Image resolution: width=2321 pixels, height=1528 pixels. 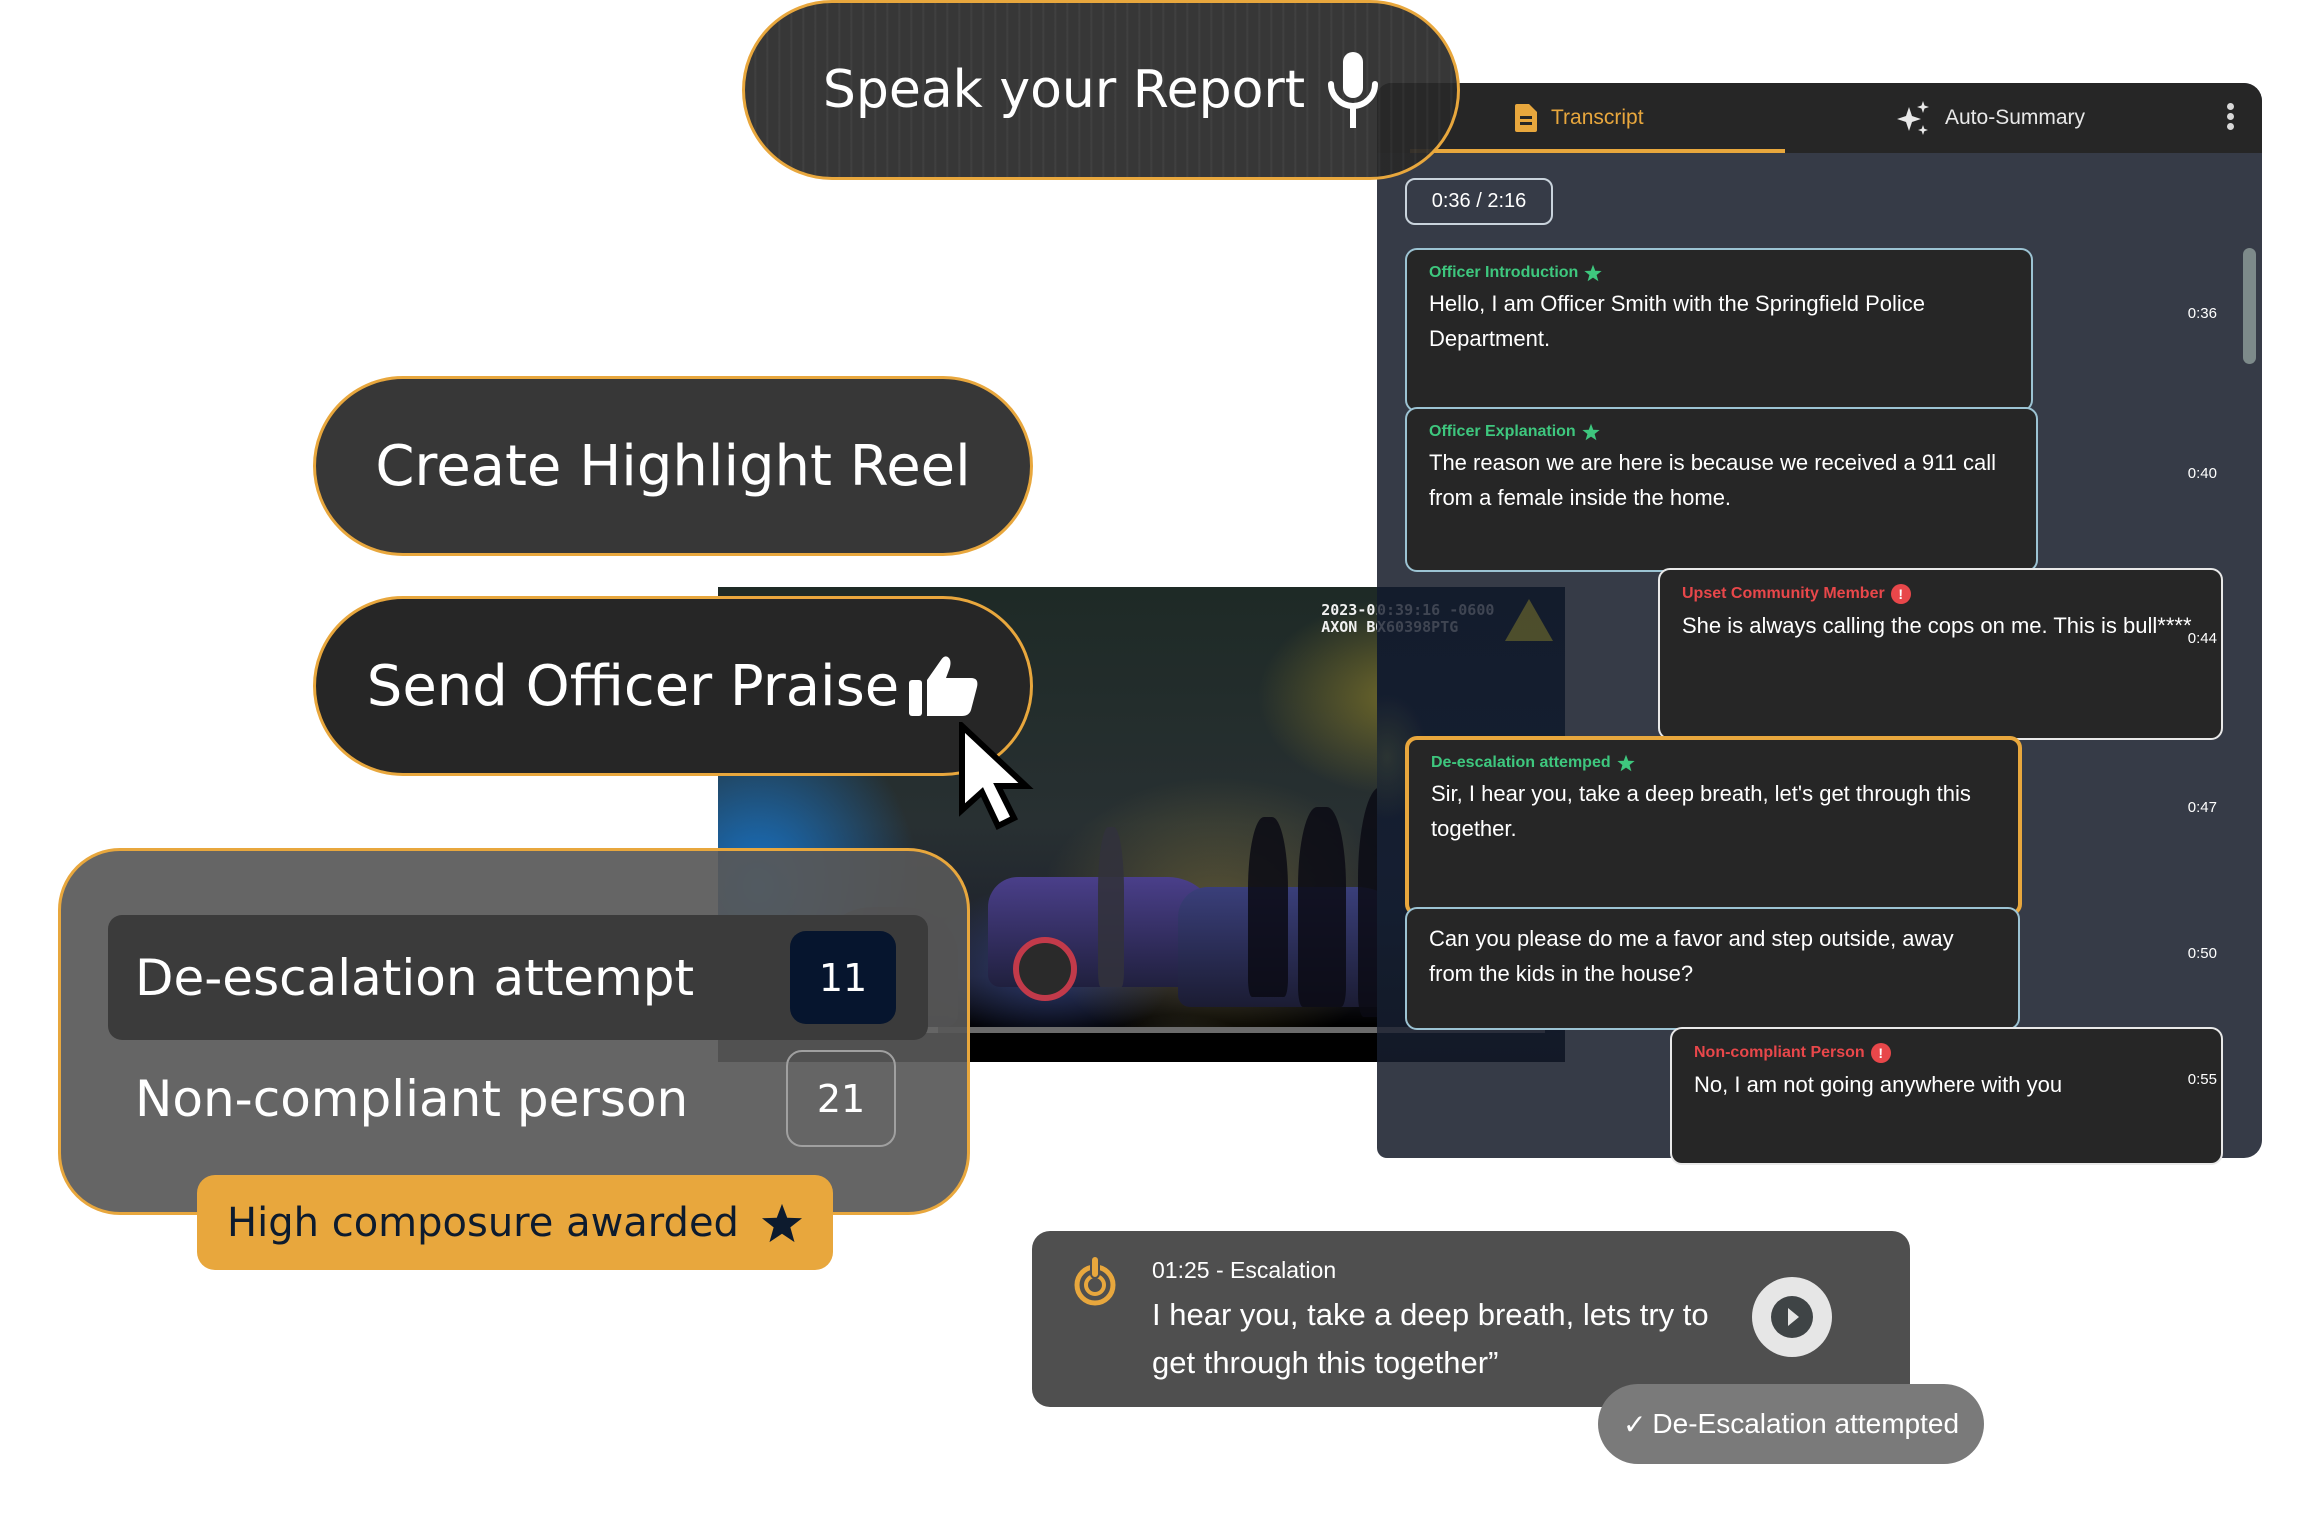 I want to click on create-highlight-reel-button: Create Highlight Reel, so click(x=673, y=466).